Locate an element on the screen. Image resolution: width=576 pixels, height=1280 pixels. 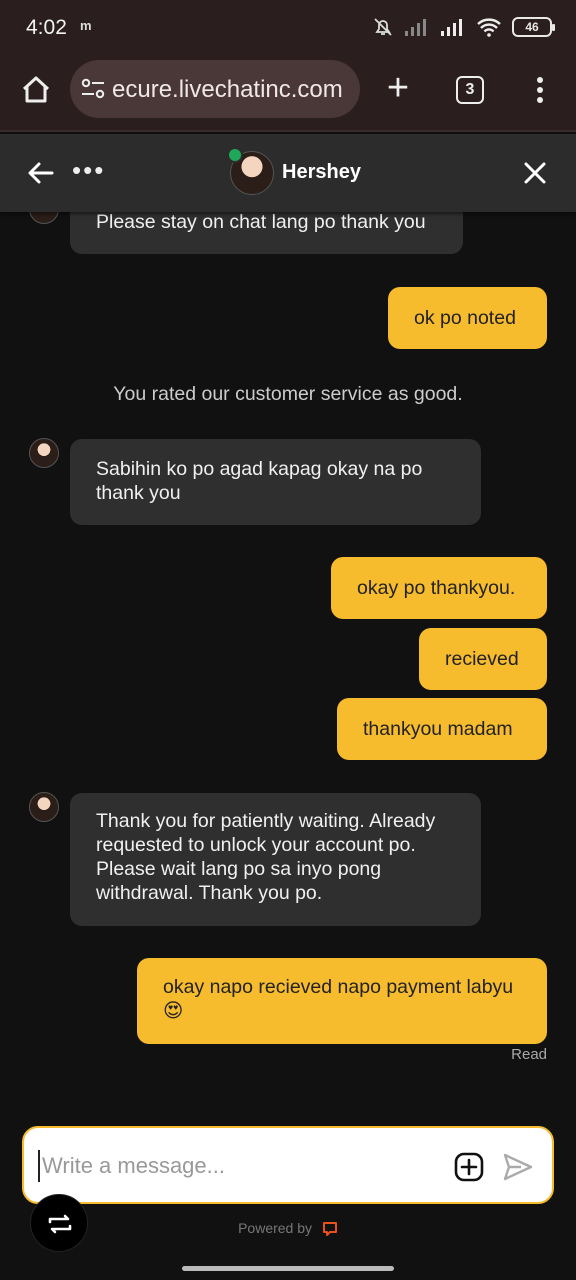
status-time: 4:02 is located at coordinates (46, 27).